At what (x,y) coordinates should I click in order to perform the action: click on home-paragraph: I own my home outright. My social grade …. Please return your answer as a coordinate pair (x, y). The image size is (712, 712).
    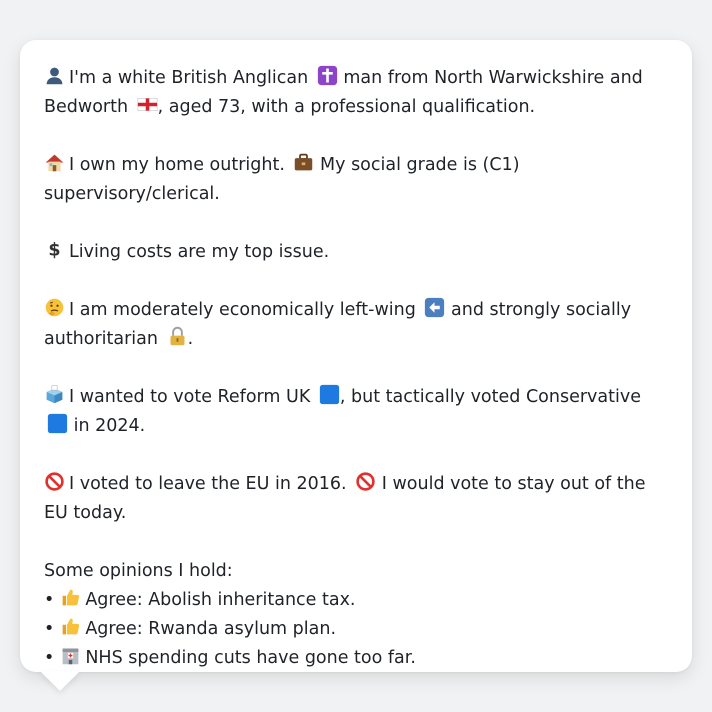
    Looking at the image, I should click on (356, 180).